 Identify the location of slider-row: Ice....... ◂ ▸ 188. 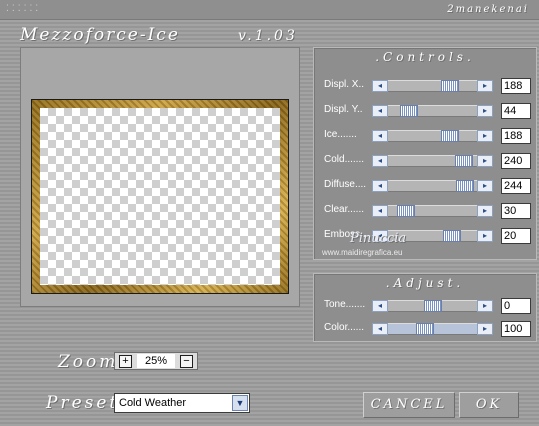
(428, 136).